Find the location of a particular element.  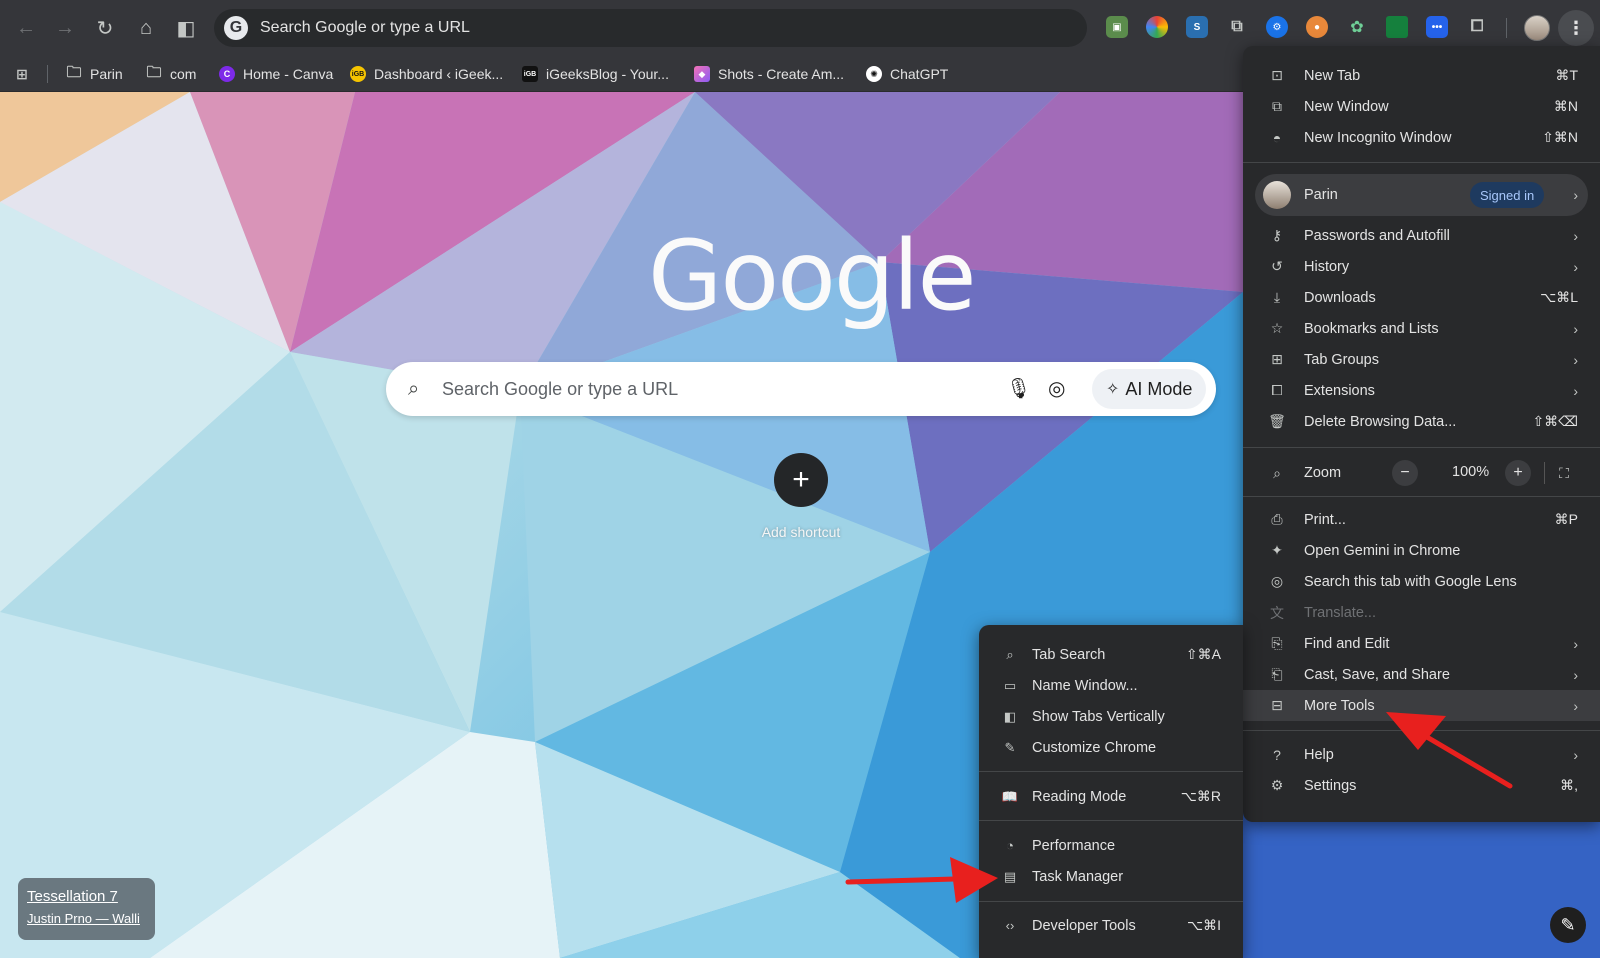

attribution-title-link: Tessellation 7 is located at coordinates (86, 896).